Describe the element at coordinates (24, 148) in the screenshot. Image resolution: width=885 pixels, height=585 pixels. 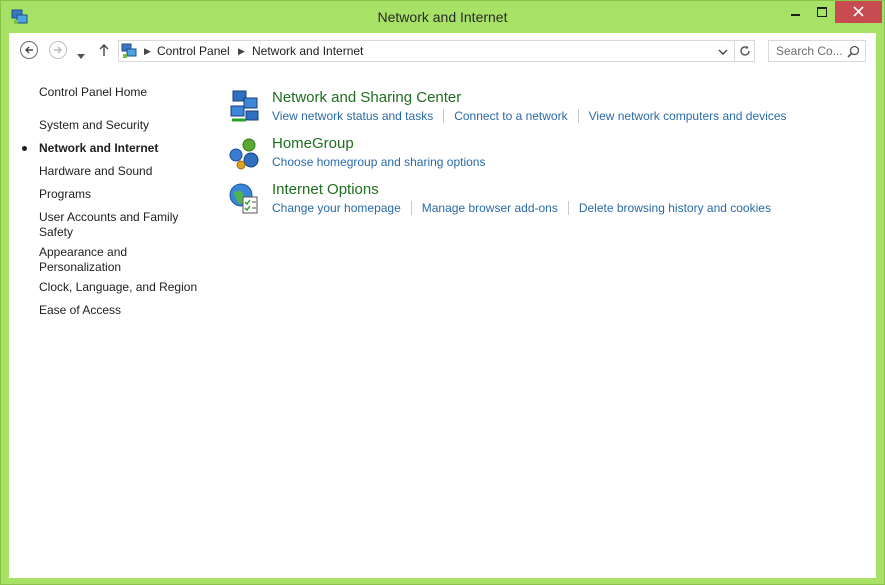
I see `current-bullet-icon` at that location.